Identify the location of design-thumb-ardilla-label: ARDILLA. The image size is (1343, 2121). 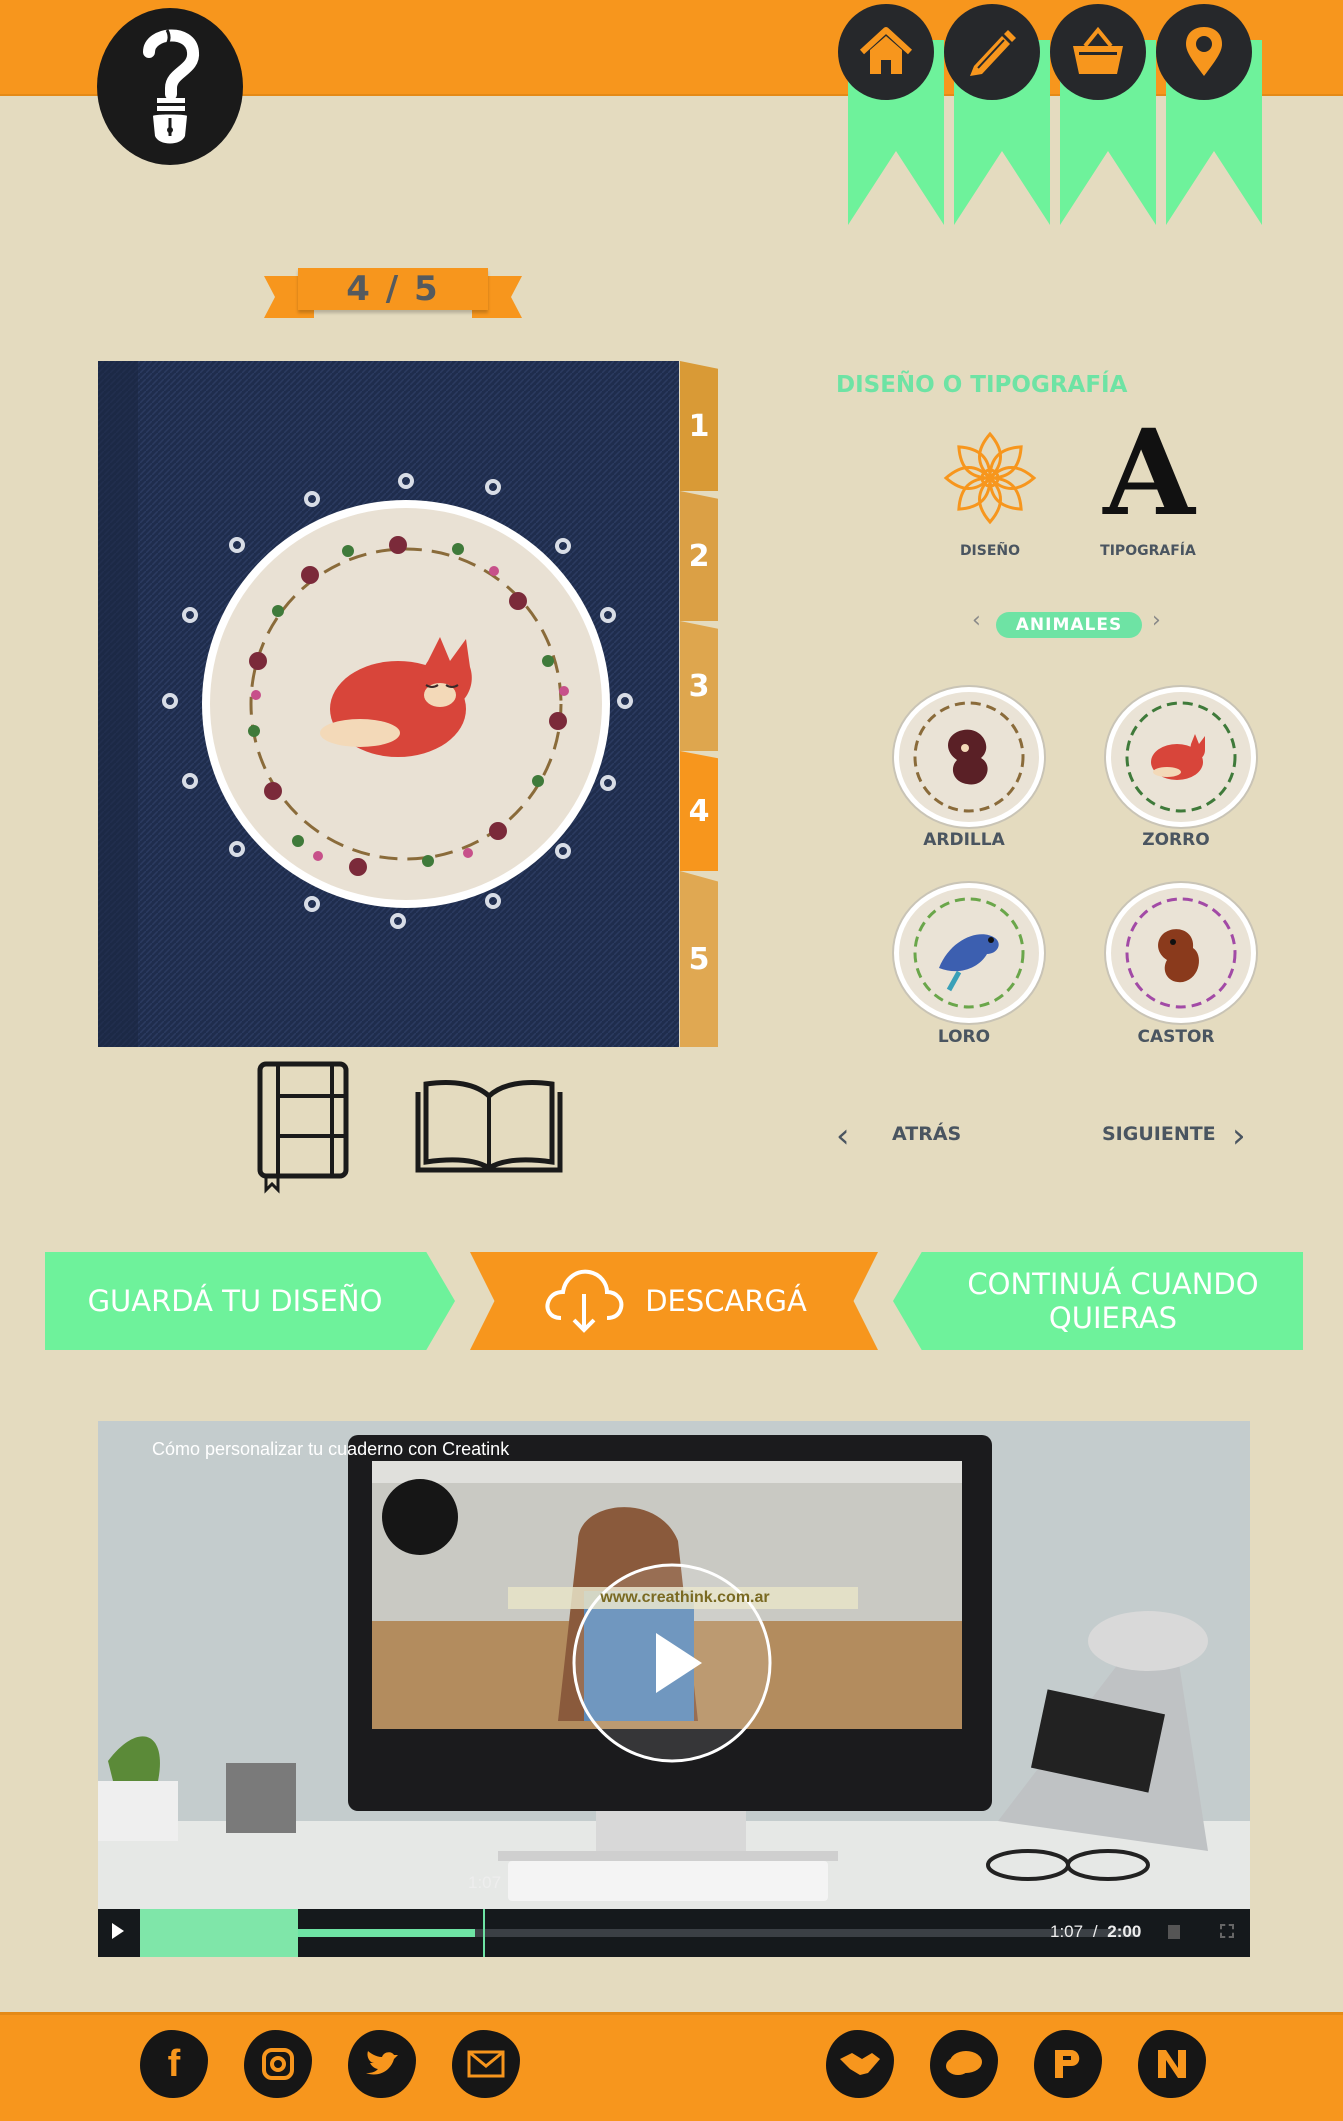
(964, 840).